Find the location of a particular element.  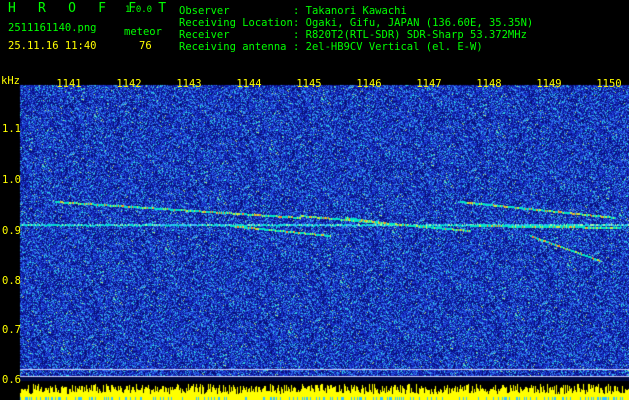

x-tick-label: 1146 is located at coordinates (369, 84).